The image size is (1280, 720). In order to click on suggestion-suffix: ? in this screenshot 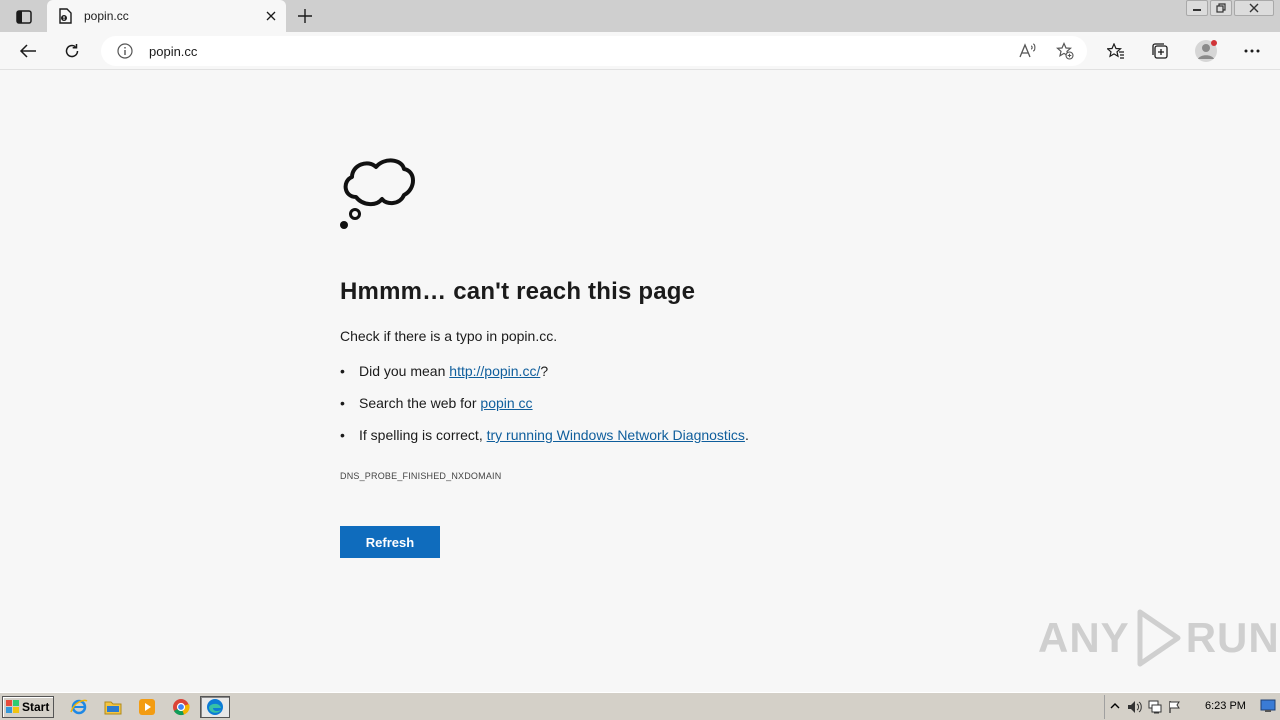, I will do `click(544, 371)`.